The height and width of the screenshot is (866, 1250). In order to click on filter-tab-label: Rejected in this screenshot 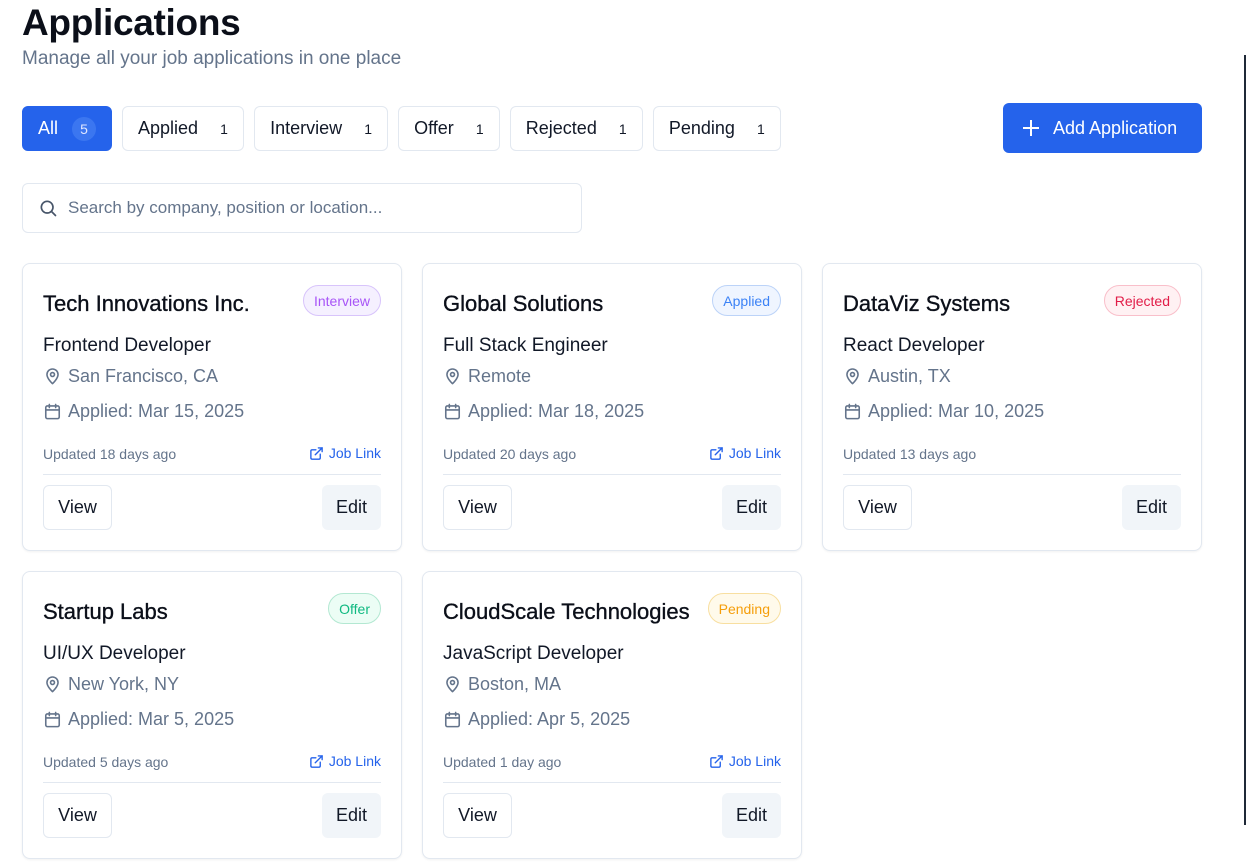, I will do `click(561, 128)`.